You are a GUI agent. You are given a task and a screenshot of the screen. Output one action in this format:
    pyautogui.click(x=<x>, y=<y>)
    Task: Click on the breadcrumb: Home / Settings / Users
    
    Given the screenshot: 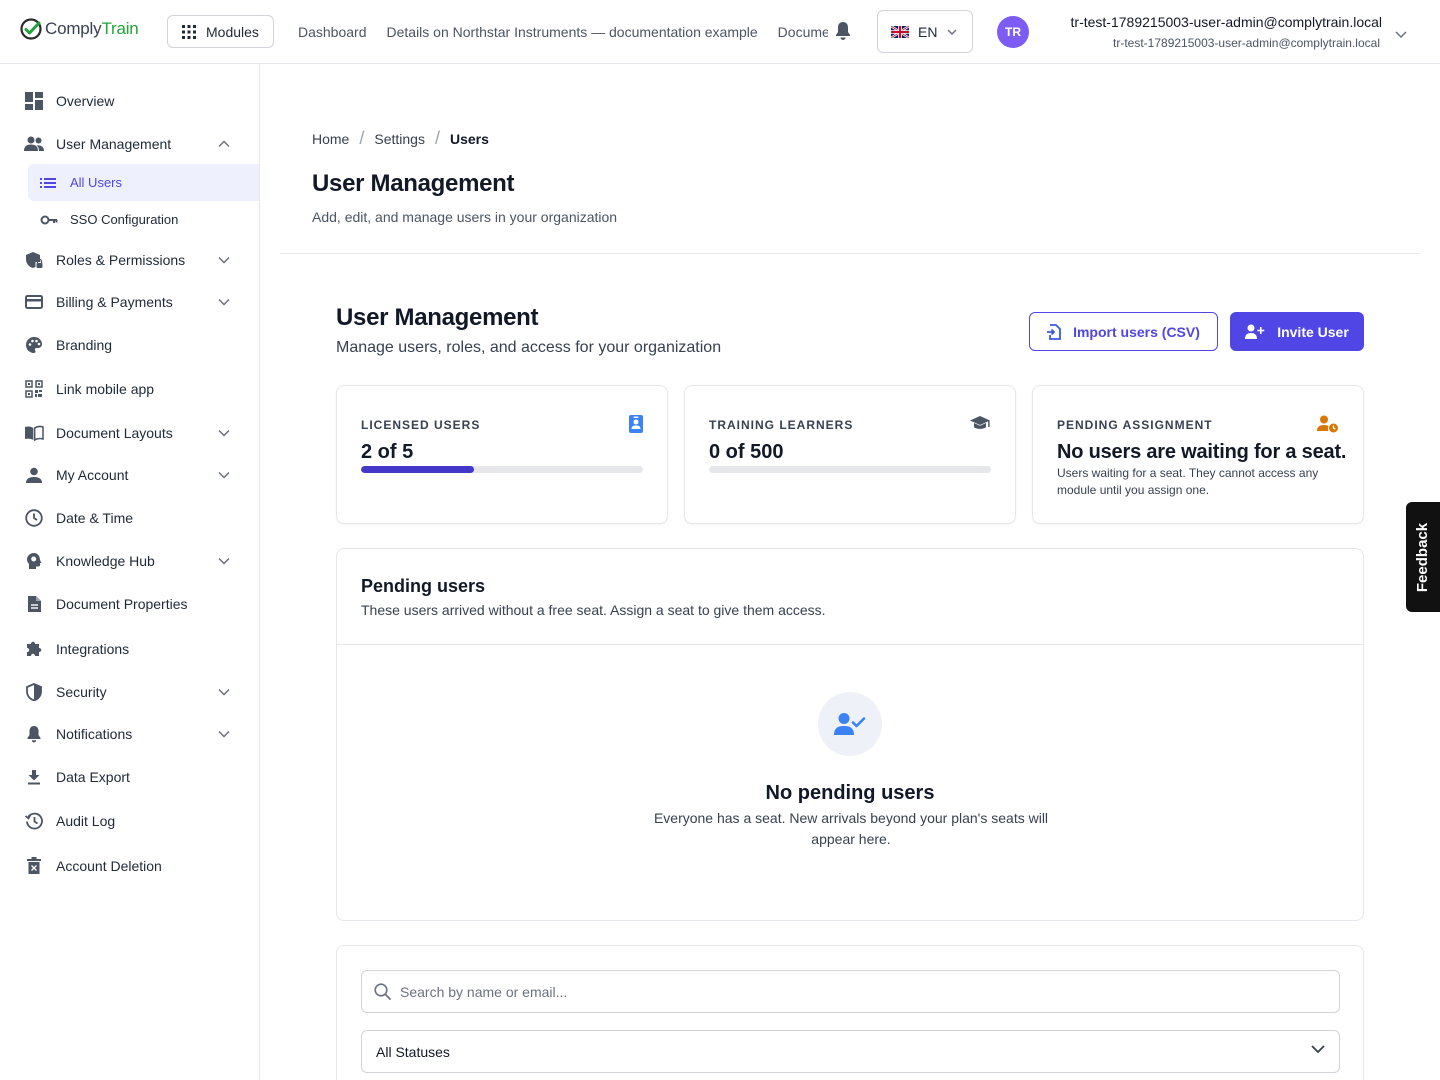 What is the action you would take?
    pyautogui.click(x=400, y=138)
    